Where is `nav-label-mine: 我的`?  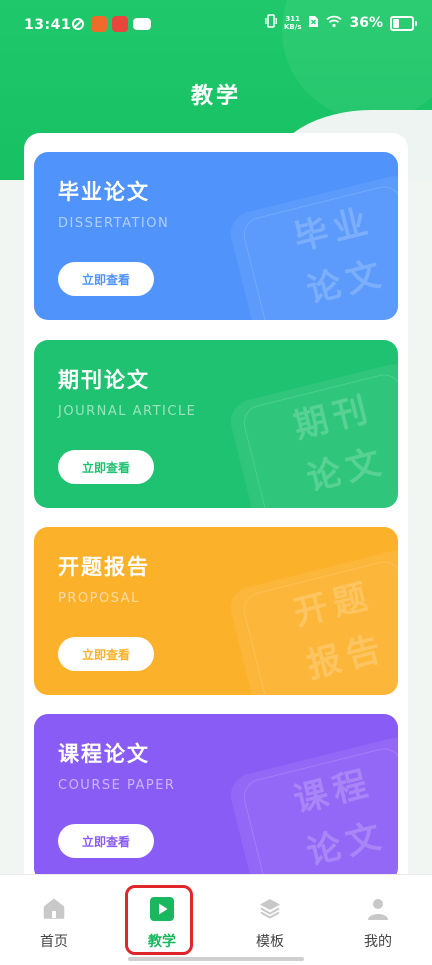
nav-label-mine: 我的 is located at coordinates (378, 942).